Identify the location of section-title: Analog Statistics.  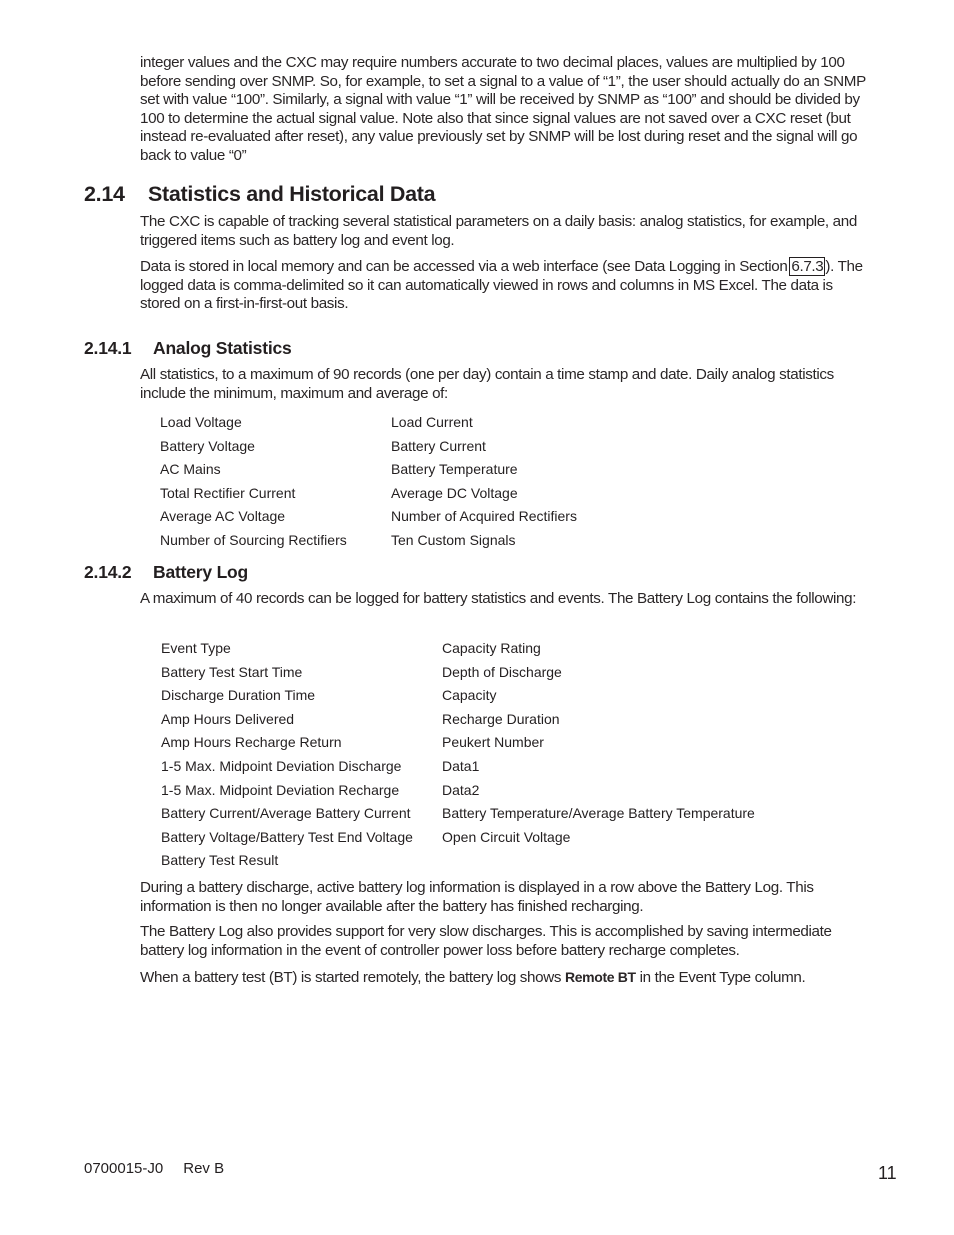
(222, 348).